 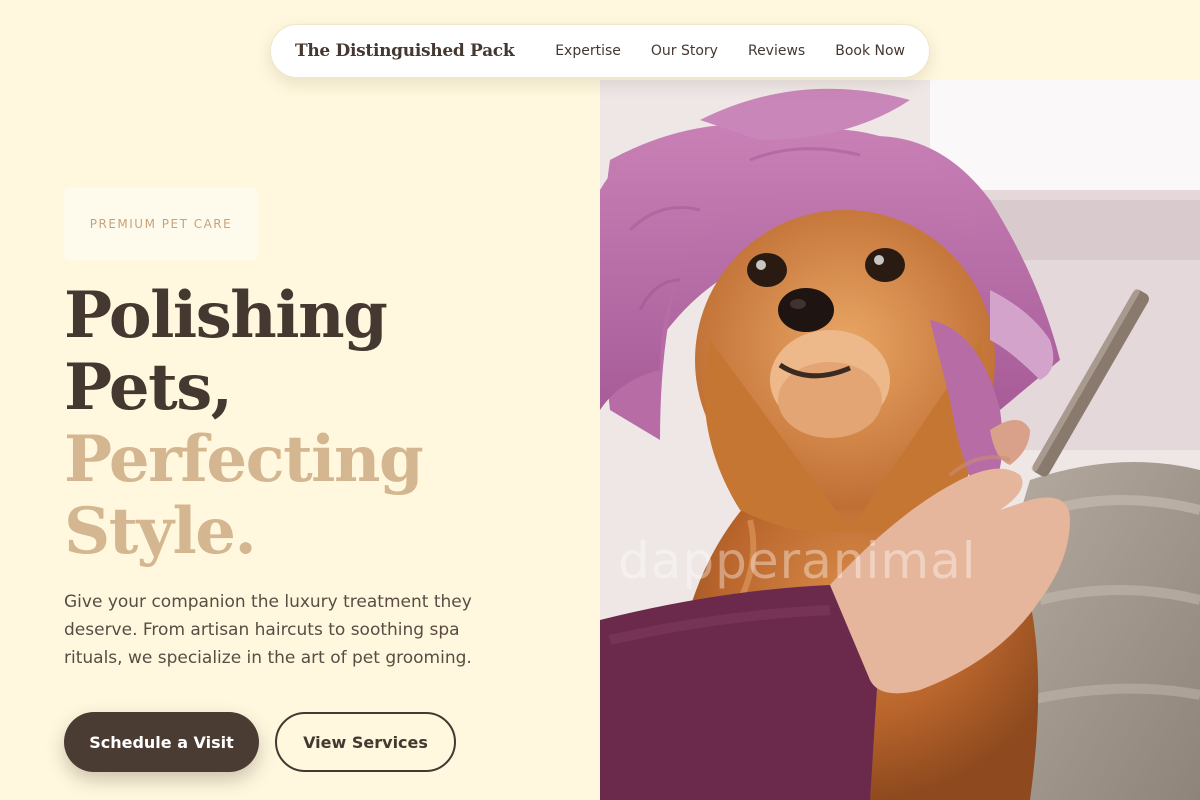 What do you see at coordinates (684, 51) in the screenshot?
I see `nav-link-our-story: Our Story` at bounding box center [684, 51].